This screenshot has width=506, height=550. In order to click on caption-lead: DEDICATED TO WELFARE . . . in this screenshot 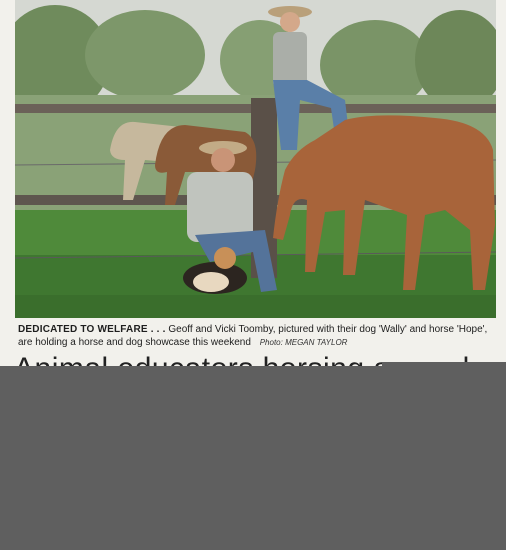, I will do `click(92, 329)`.